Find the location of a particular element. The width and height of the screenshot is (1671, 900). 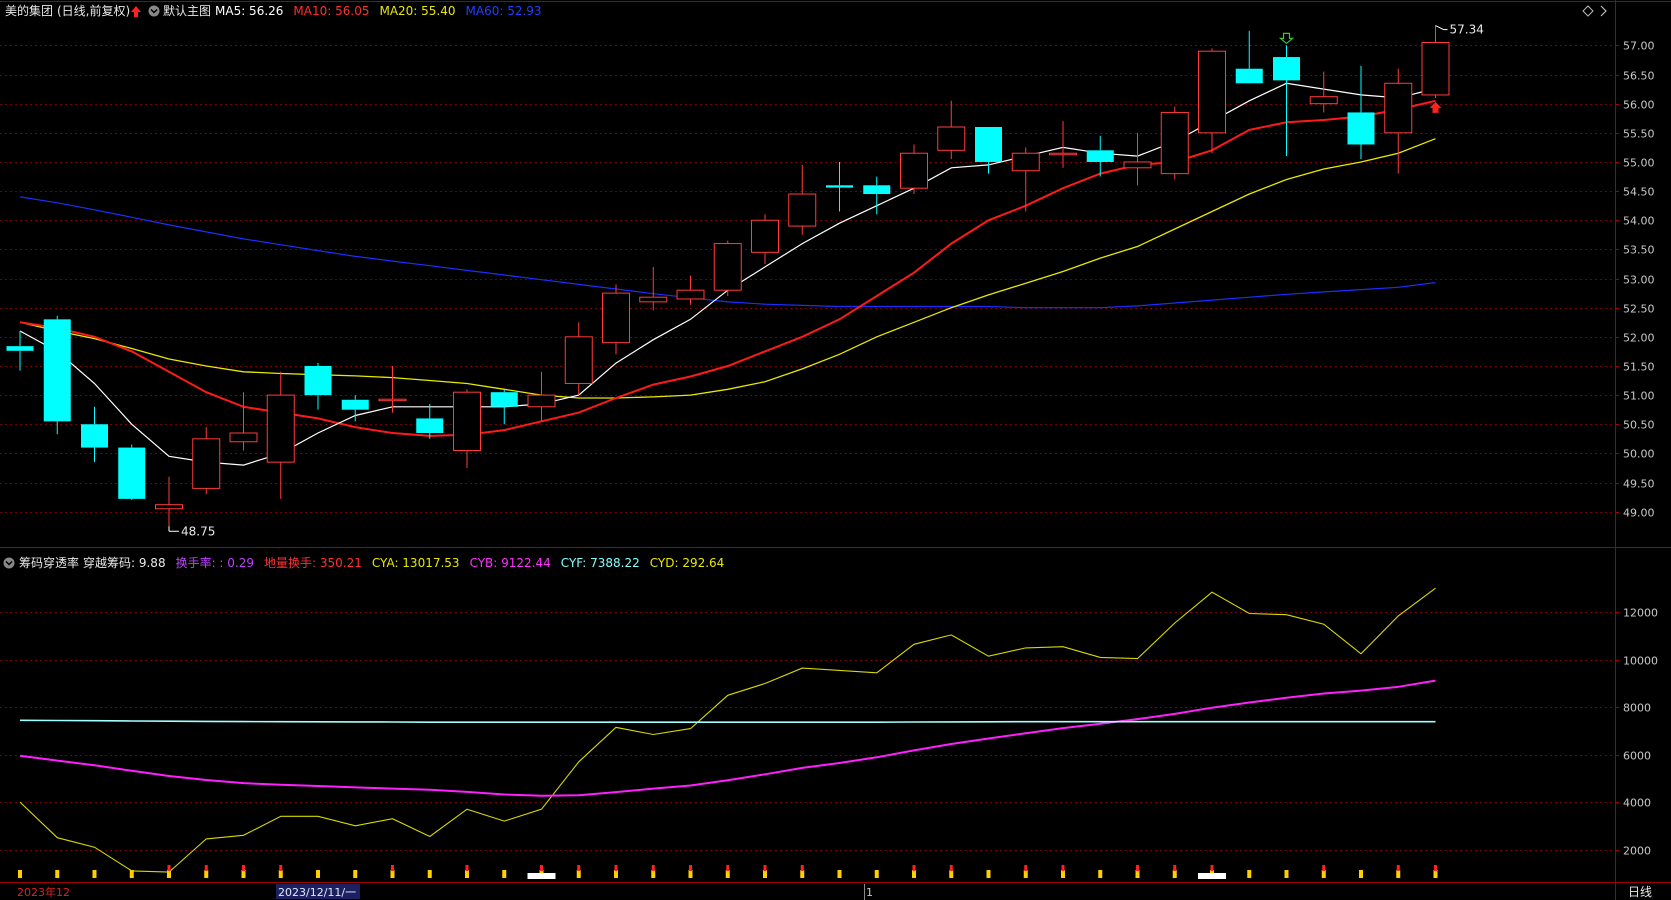

price-tick-label: 51.50 is located at coordinates (1639, 367).